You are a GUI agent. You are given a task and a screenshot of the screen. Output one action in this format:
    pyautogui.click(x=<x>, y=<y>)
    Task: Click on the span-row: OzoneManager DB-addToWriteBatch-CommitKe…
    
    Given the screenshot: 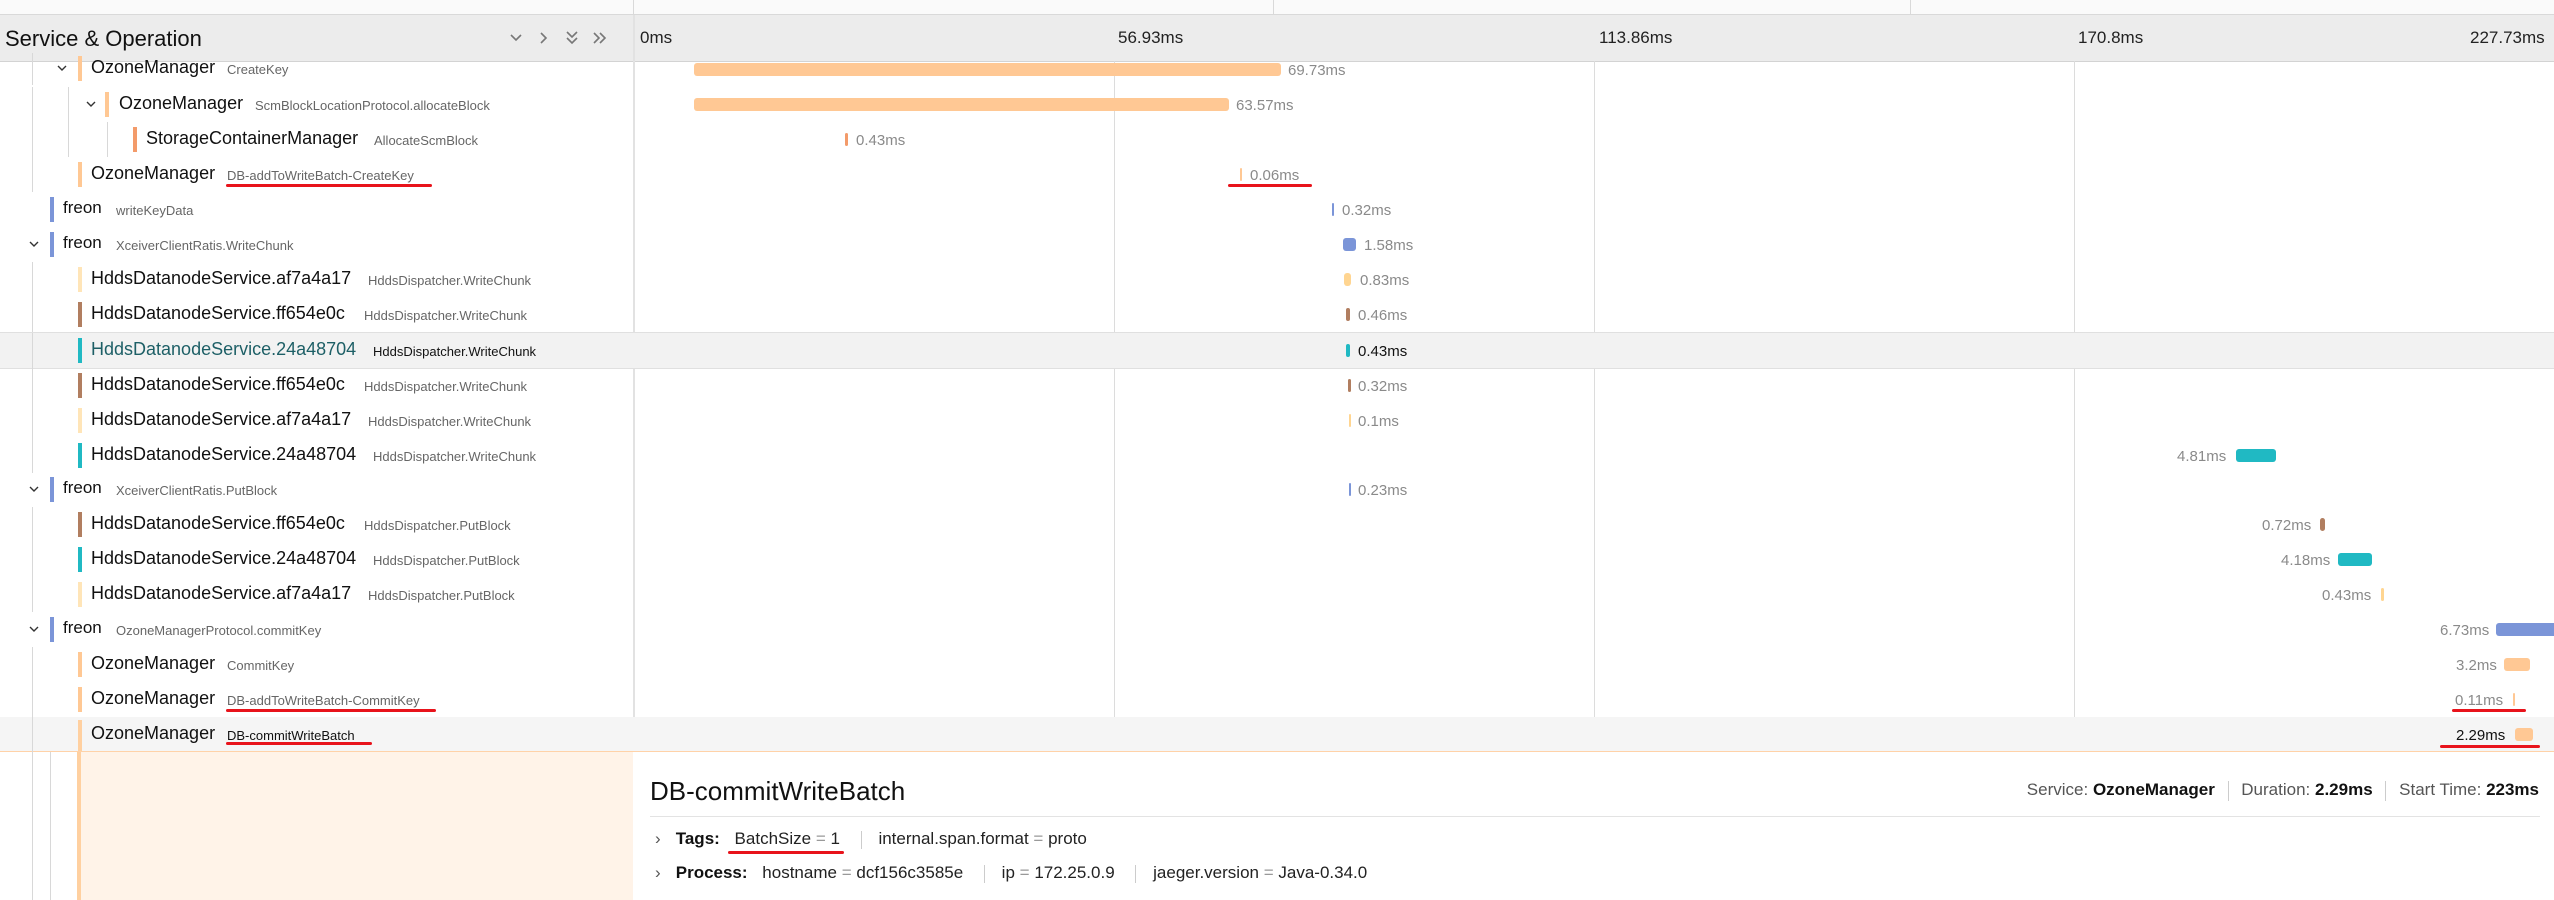 What is the action you would take?
    pyautogui.click(x=1277, y=699)
    